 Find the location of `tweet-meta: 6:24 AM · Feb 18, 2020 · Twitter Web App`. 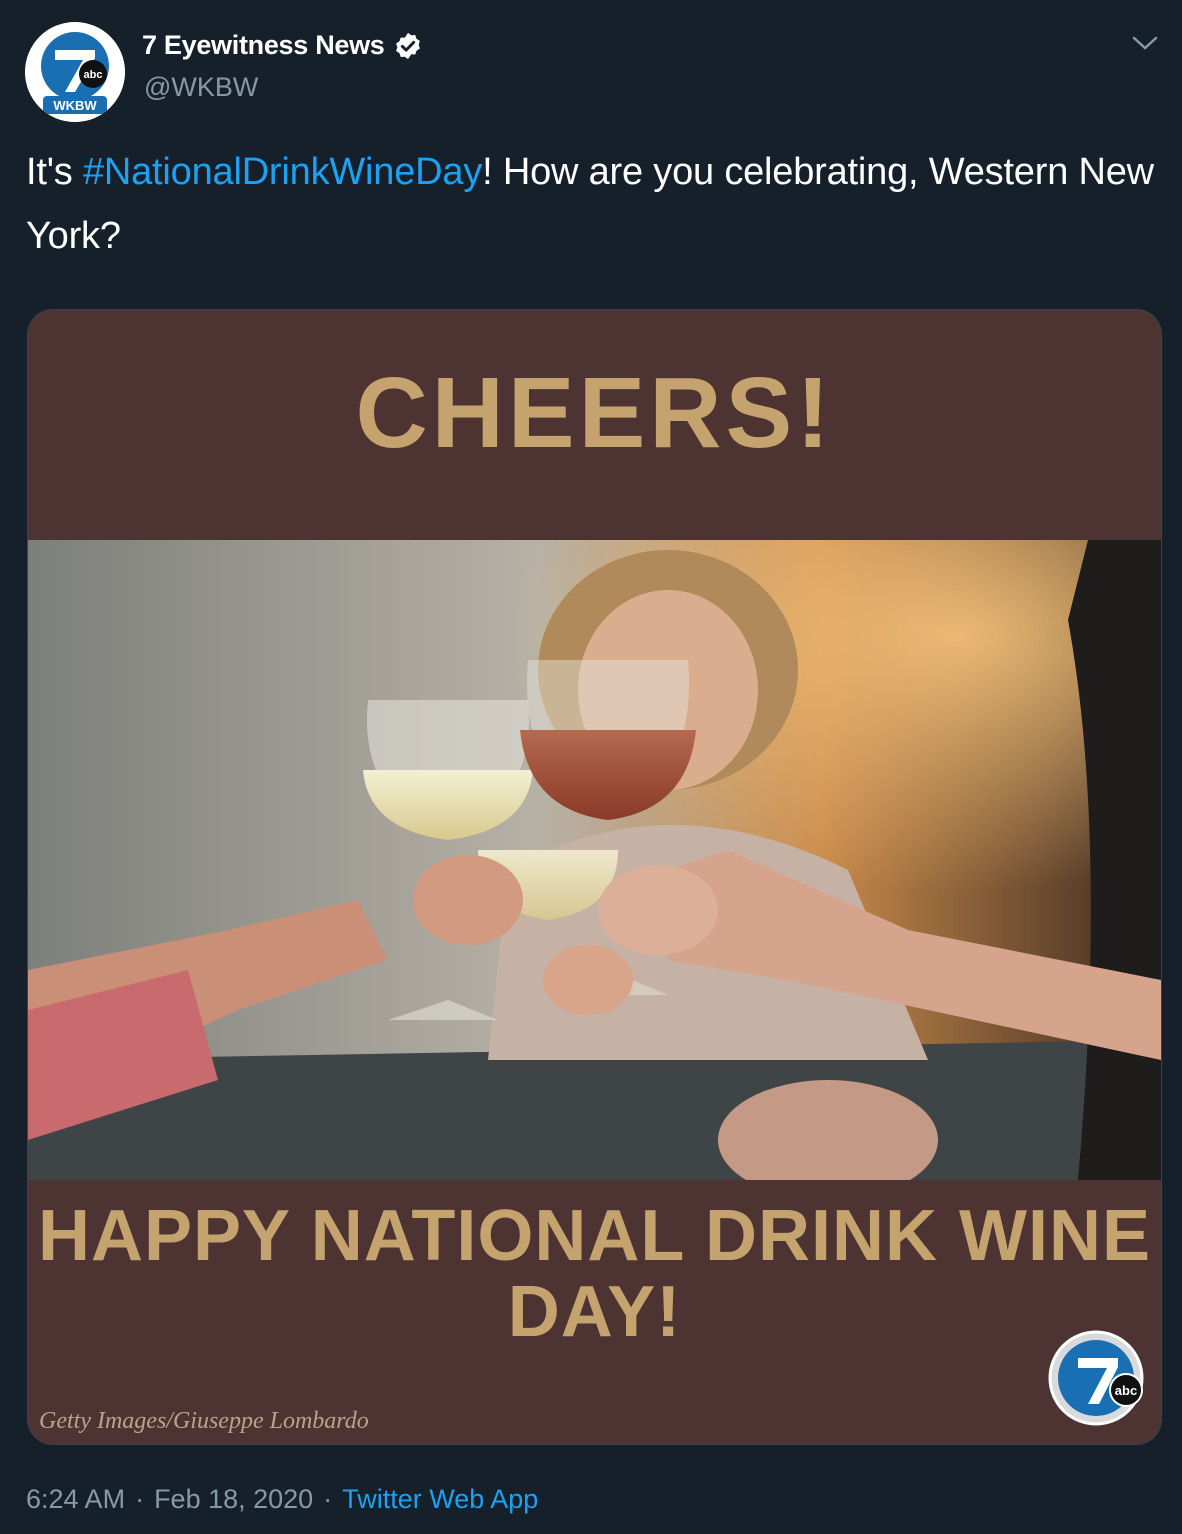

tweet-meta: 6:24 AM · Feb 18, 2020 · Twitter Web App is located at coordinates (282, 1499).